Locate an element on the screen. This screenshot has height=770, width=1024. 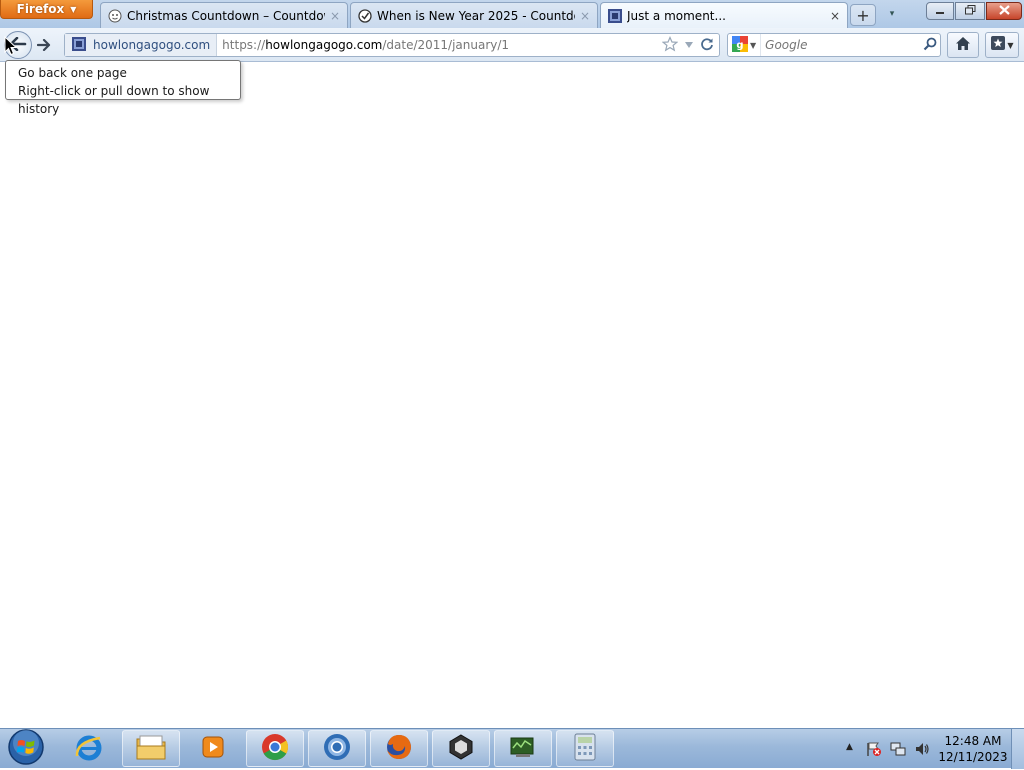
firefox-icon is located at coordinates (399, 749).